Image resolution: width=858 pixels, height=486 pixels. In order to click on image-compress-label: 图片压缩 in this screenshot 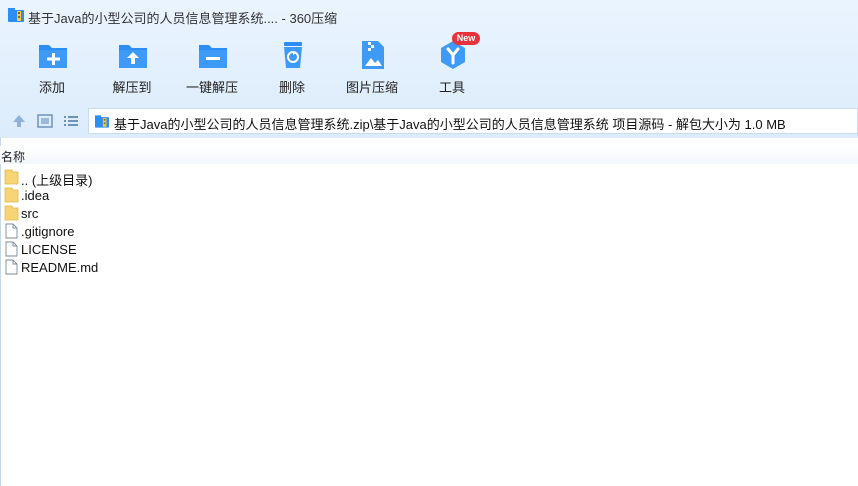, I will do `click(371, 87)`.